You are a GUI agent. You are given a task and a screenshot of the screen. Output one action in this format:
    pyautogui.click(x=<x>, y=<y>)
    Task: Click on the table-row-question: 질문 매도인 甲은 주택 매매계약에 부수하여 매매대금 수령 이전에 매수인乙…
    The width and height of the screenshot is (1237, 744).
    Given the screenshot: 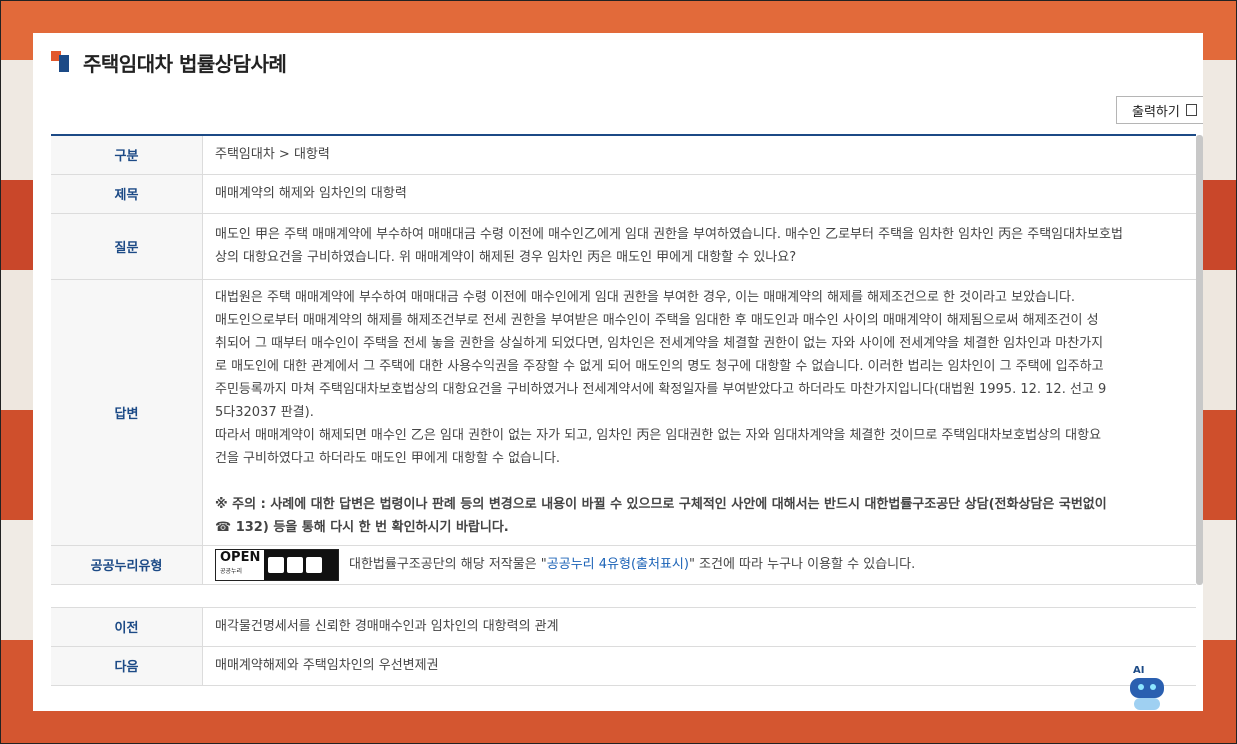 What is the action you would take?
    pyautogui.click(x=623, y=246)
    